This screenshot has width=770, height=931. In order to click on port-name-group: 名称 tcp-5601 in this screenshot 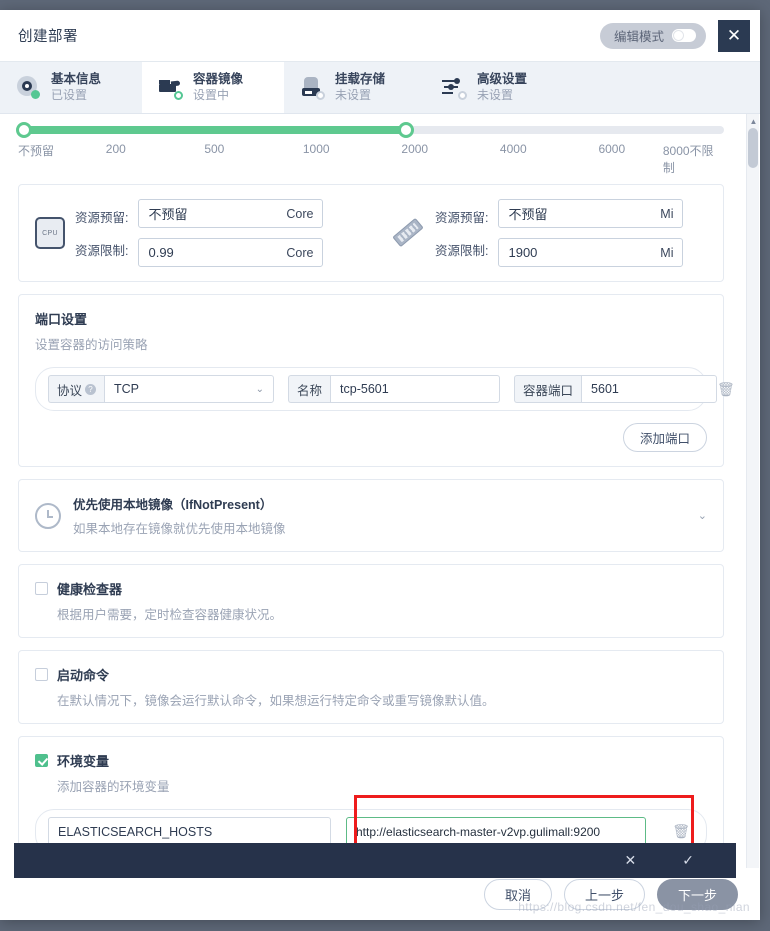, I will do `click(394, 389)`.